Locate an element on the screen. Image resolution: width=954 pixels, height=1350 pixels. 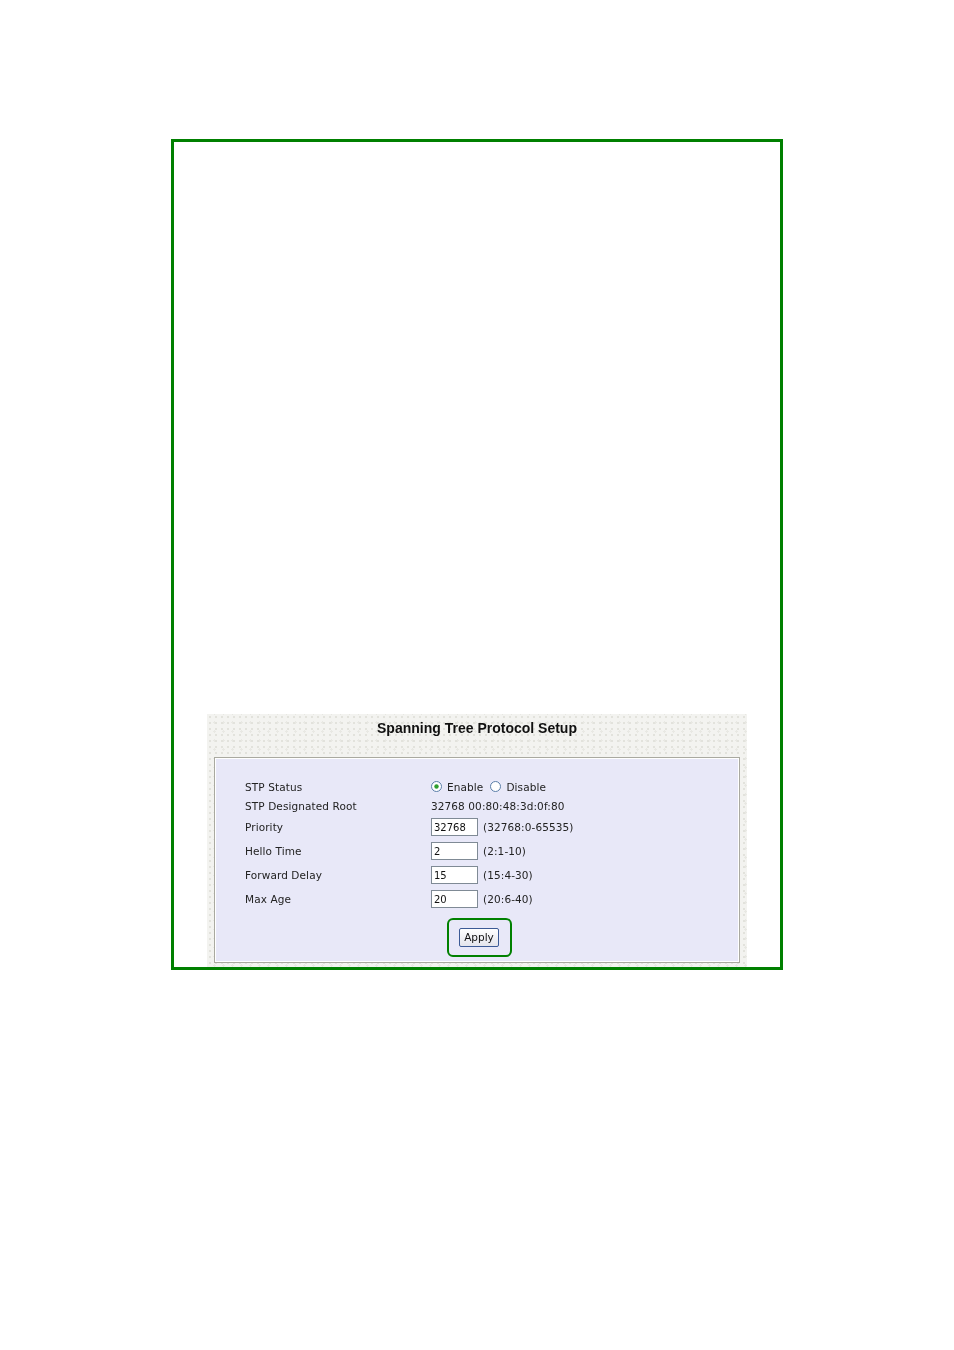
input-field: 2 is located at coordinates (454, 851).